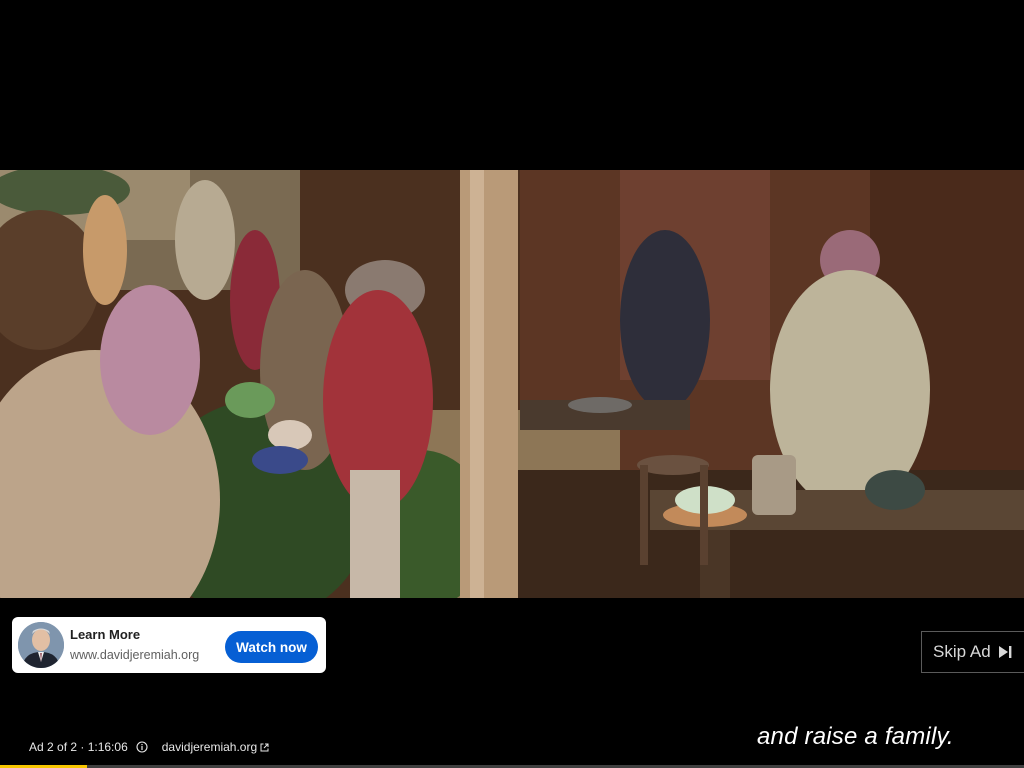  Describe the element at coordinates (149, 747) in the screenshot. I see `ad-info-bar: Ad 2 of 2 · 1:16:06 davidjeremiah.org` at that location.